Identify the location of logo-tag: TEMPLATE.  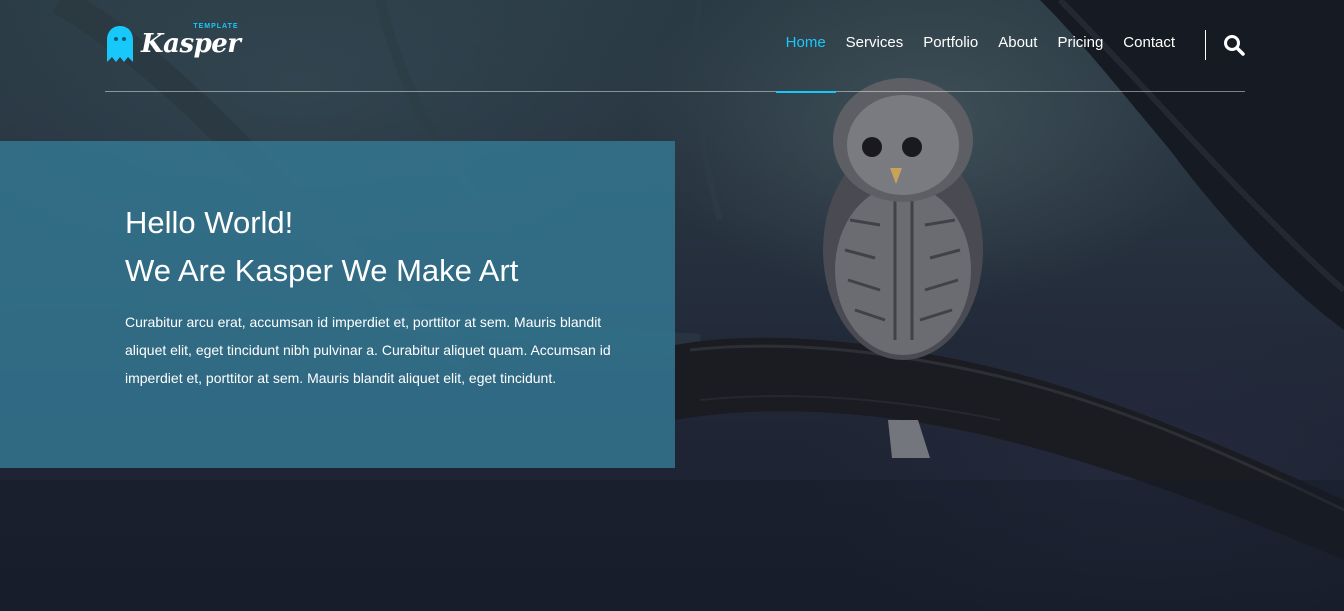
(216, 26).